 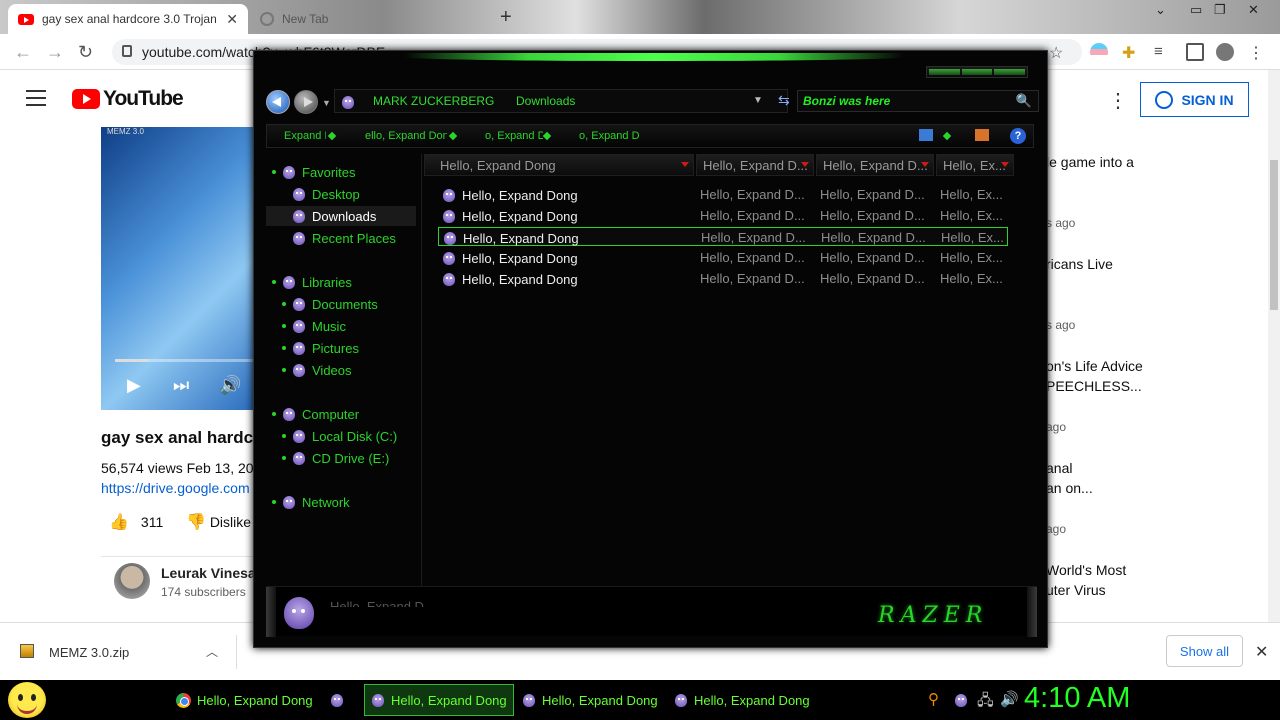 What do you see at coordinates (232, 19) in the screenshot?
I see `tab-close-icon: ✕` at bounding box center [232, 19].